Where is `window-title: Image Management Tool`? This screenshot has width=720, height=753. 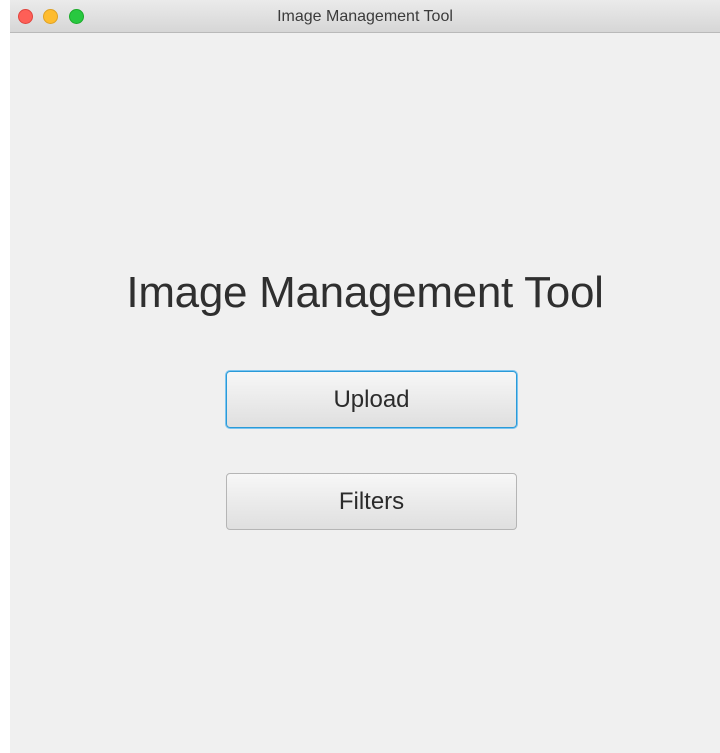 window-title: Image Management Tool is located at coordinates (365, 16).